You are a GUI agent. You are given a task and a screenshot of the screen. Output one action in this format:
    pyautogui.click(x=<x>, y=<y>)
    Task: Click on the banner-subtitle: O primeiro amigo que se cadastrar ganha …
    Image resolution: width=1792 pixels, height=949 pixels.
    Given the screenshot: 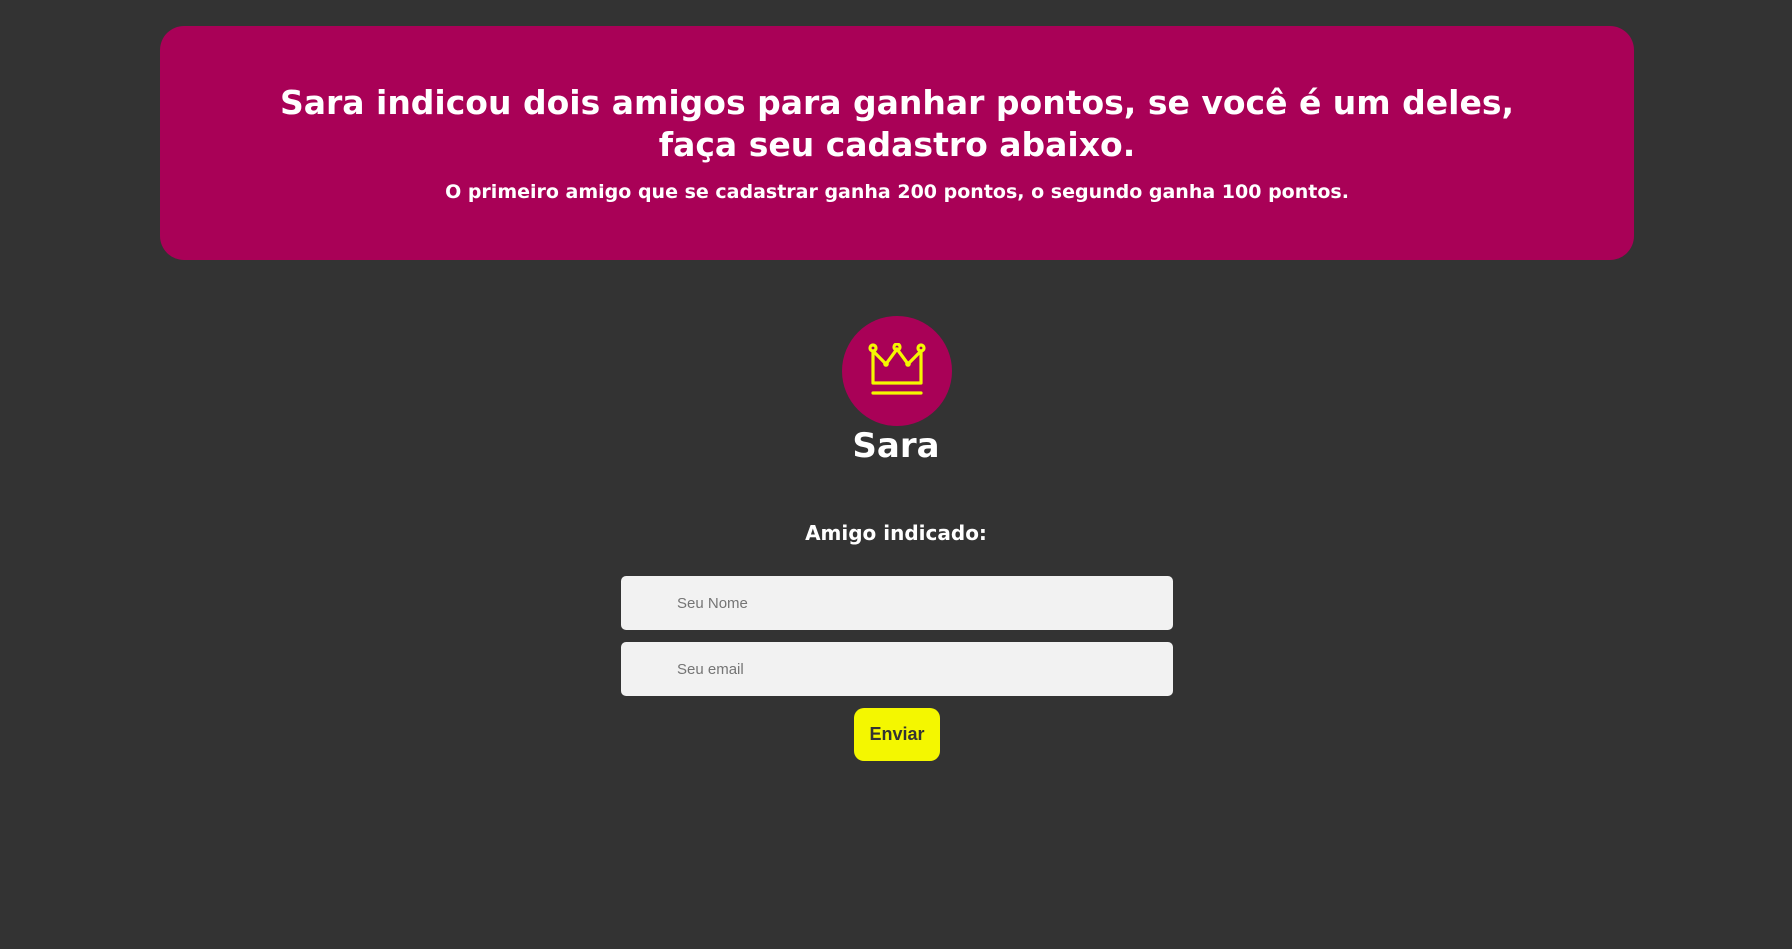 What is the action you would take?
    pyautogui.click(x=897, y=192)
    